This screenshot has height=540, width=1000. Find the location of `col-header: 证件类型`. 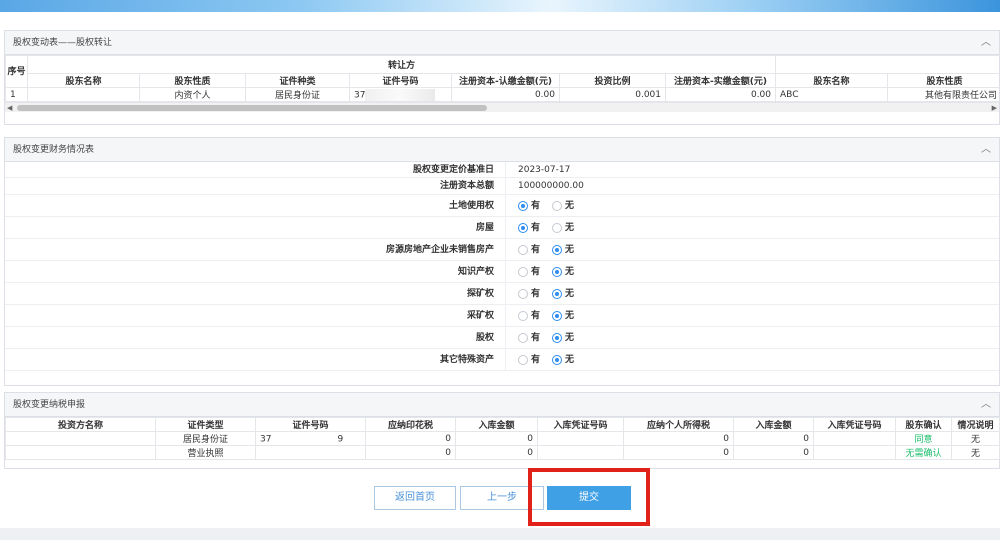

col-header: 证件类型 is located at coordinates (205, 424).